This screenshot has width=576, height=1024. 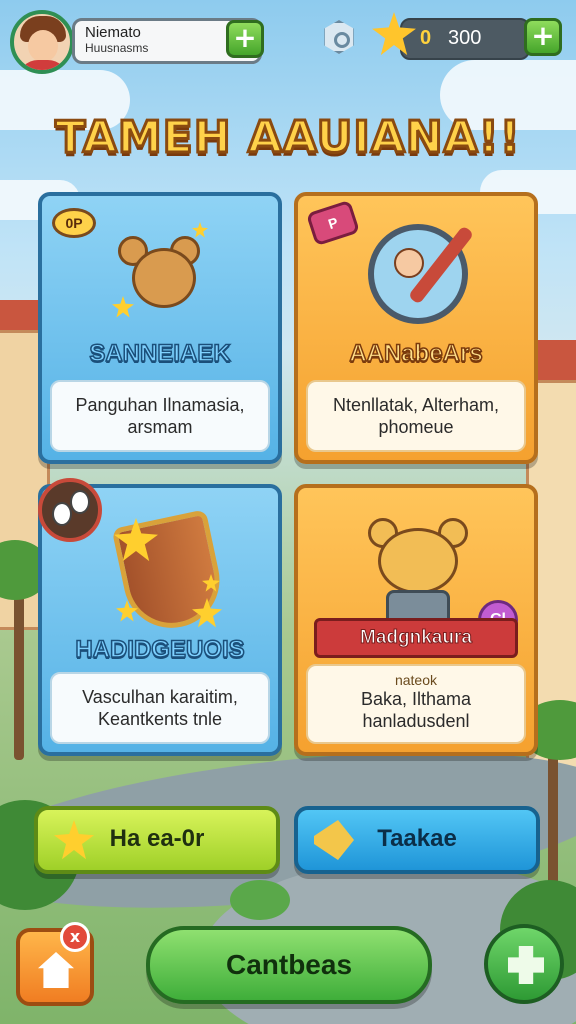 I want to click on card-4-ribbon: Madgnkaura, so click(x=416, y=638).